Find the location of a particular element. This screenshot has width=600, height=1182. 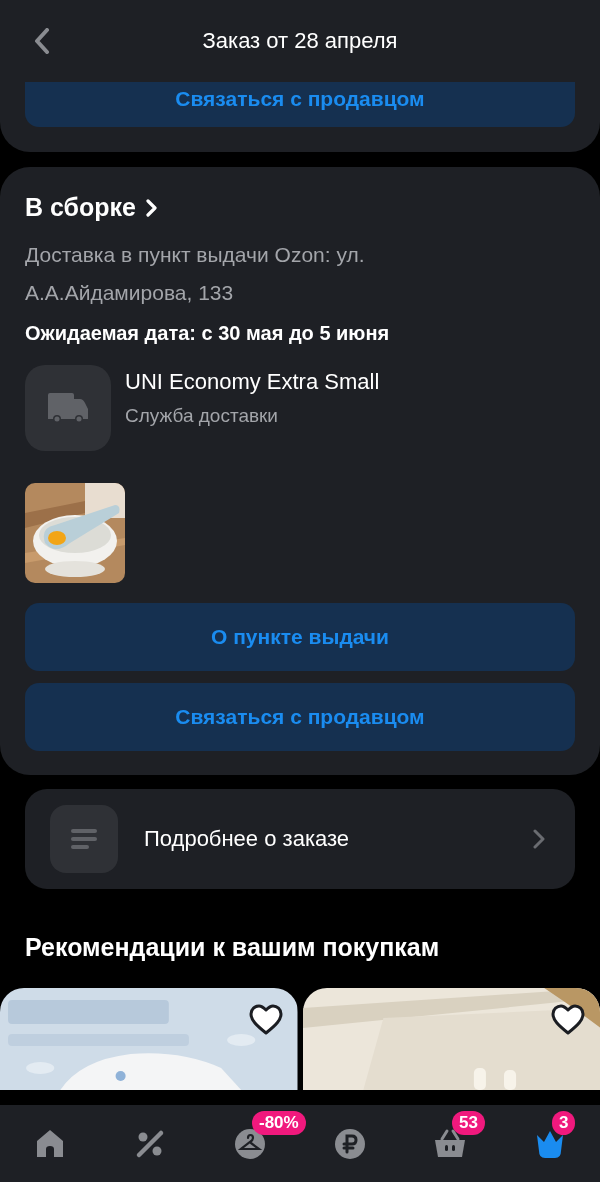

status-link: В сборке is located at coordinates (300, 207).